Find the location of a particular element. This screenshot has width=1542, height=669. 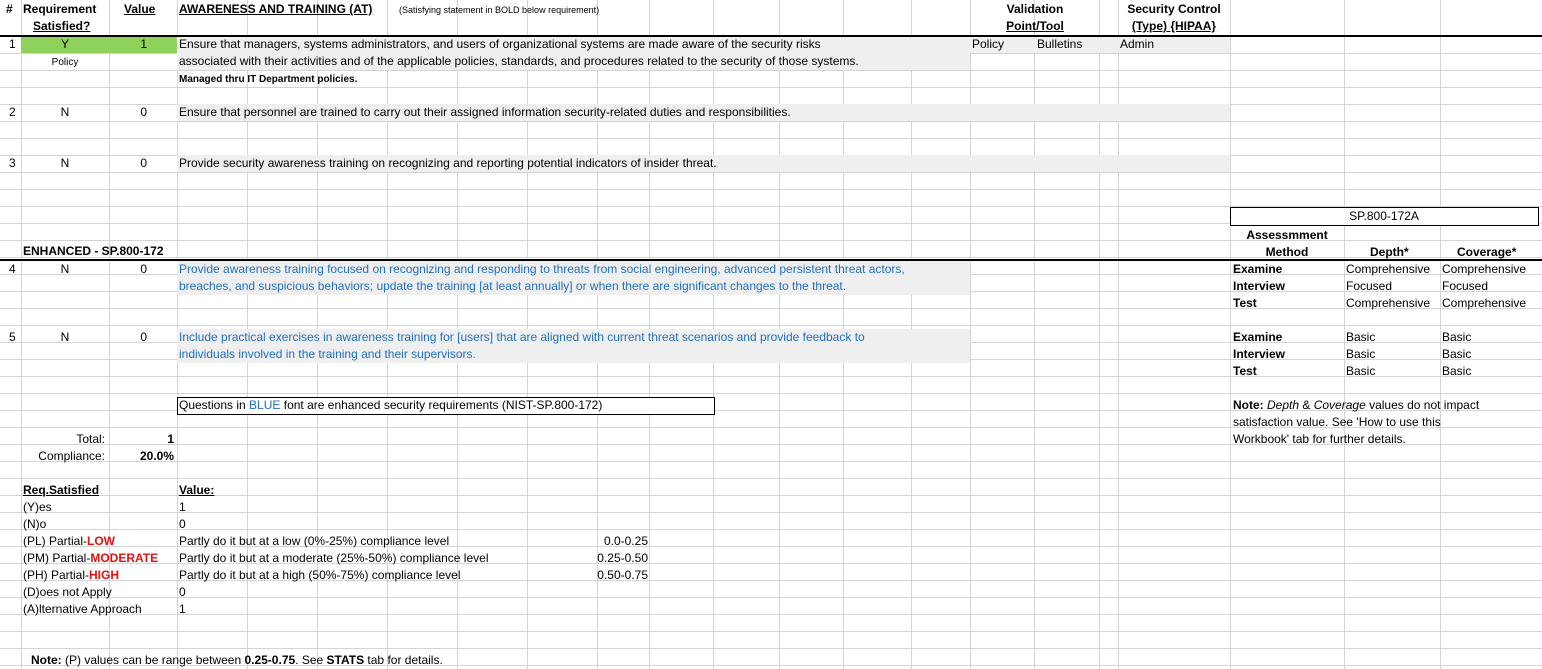

compliance-value: 20.0% is located at coordinates (156, 456).